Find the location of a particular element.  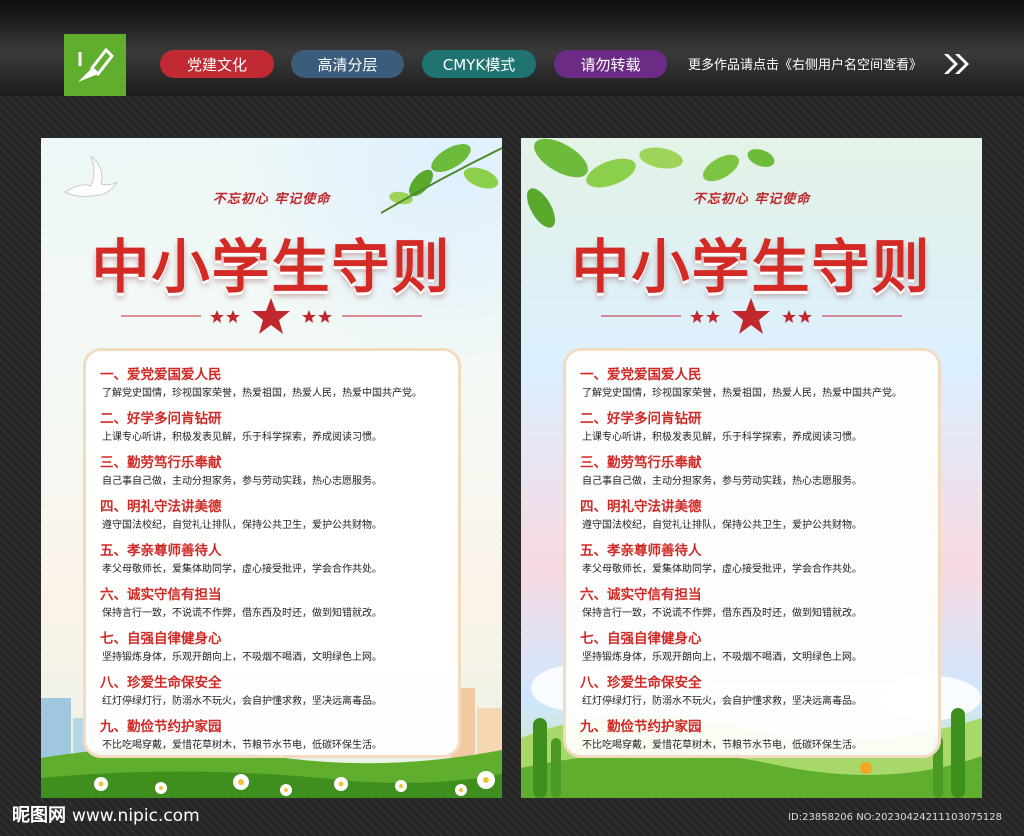

more-works-link: 更多作品请点击《右侧用户名空间查看》 is located at coordinates (805, 63).